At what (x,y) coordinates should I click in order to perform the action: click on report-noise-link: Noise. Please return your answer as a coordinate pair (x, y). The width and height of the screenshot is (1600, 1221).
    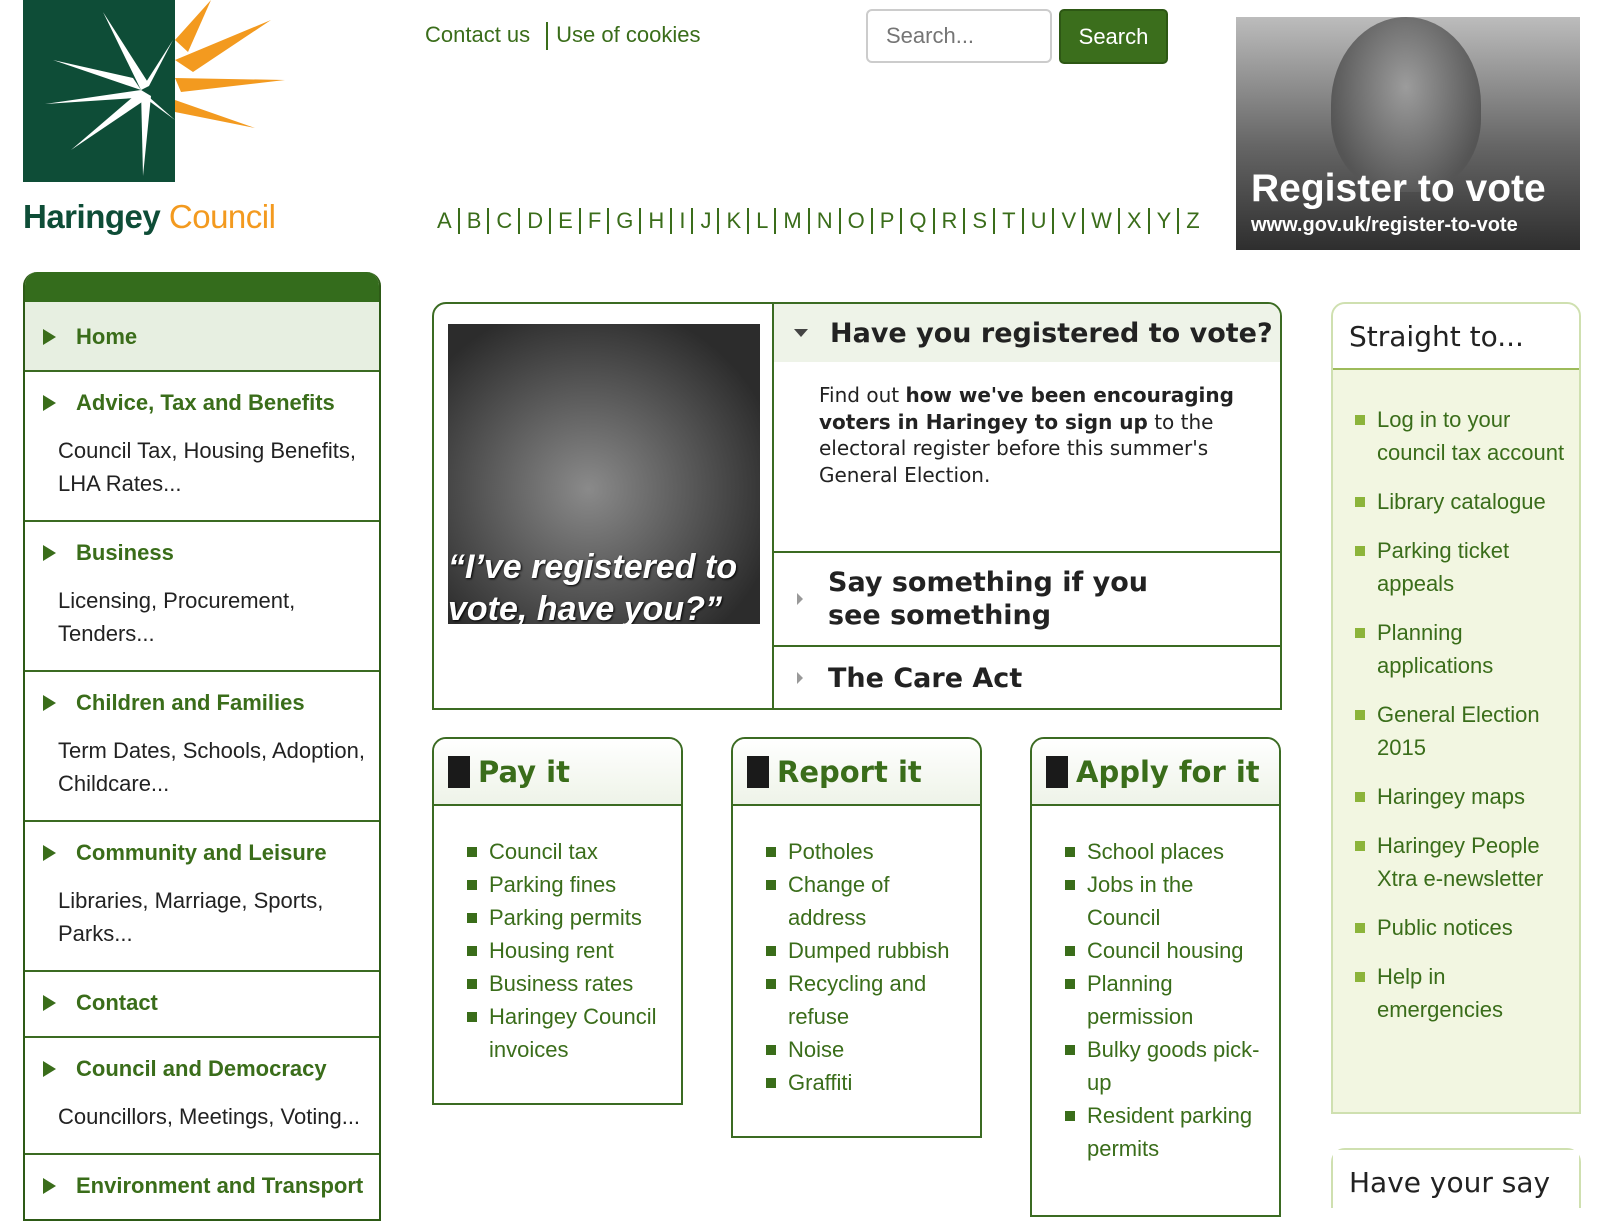
    Looking at the image, I should click on (816, 1049).